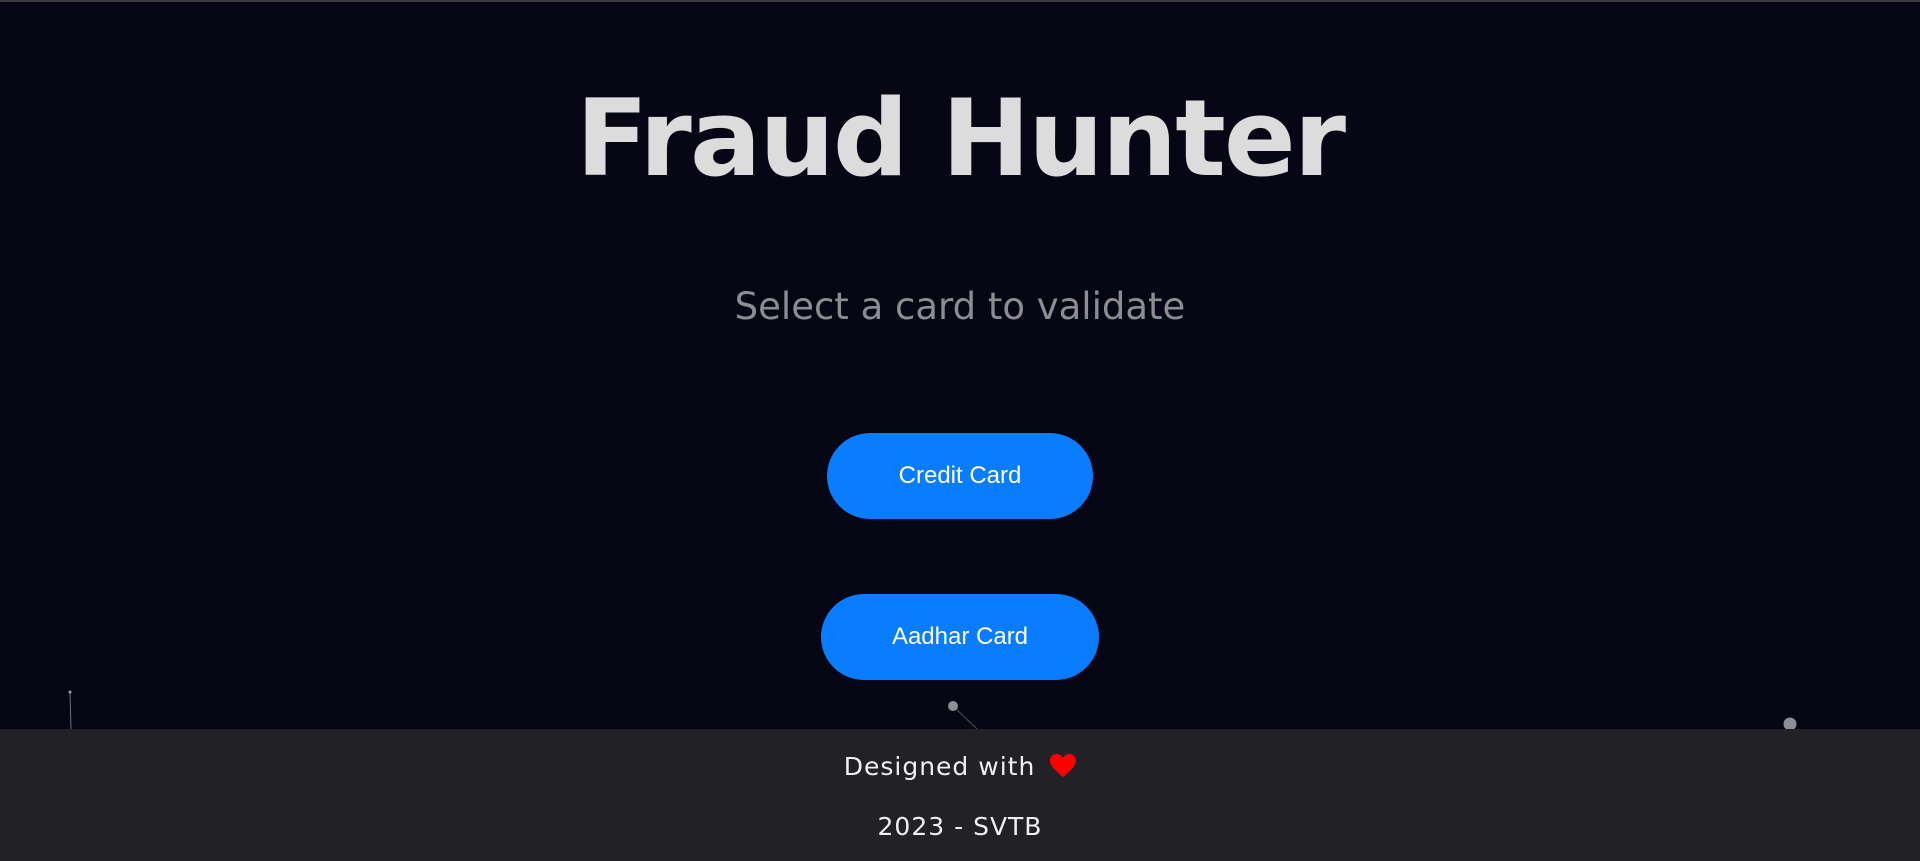 The image size is (1920, 861). What do you see at coordinates (70, 710) in the screenshot?
I see `particle-link` at bounding box center [70, 710].